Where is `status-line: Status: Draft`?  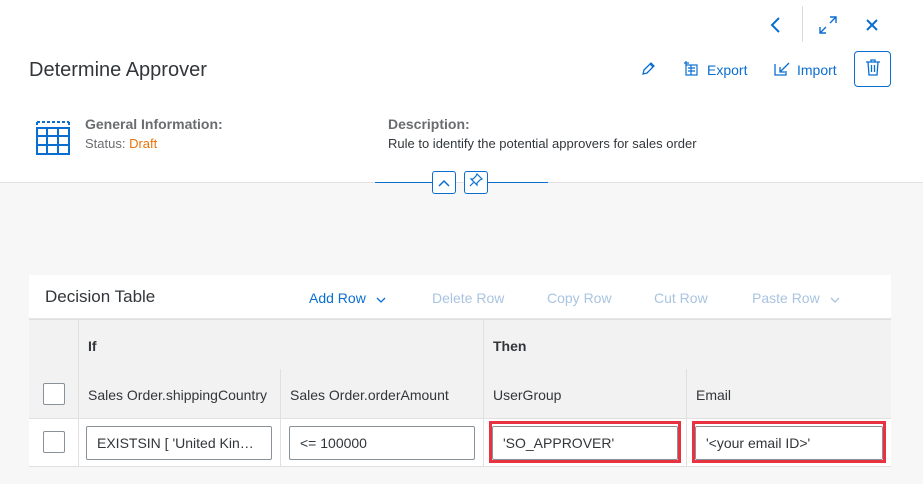 status-line: Status: Draft is located at coordinates (121, 143).